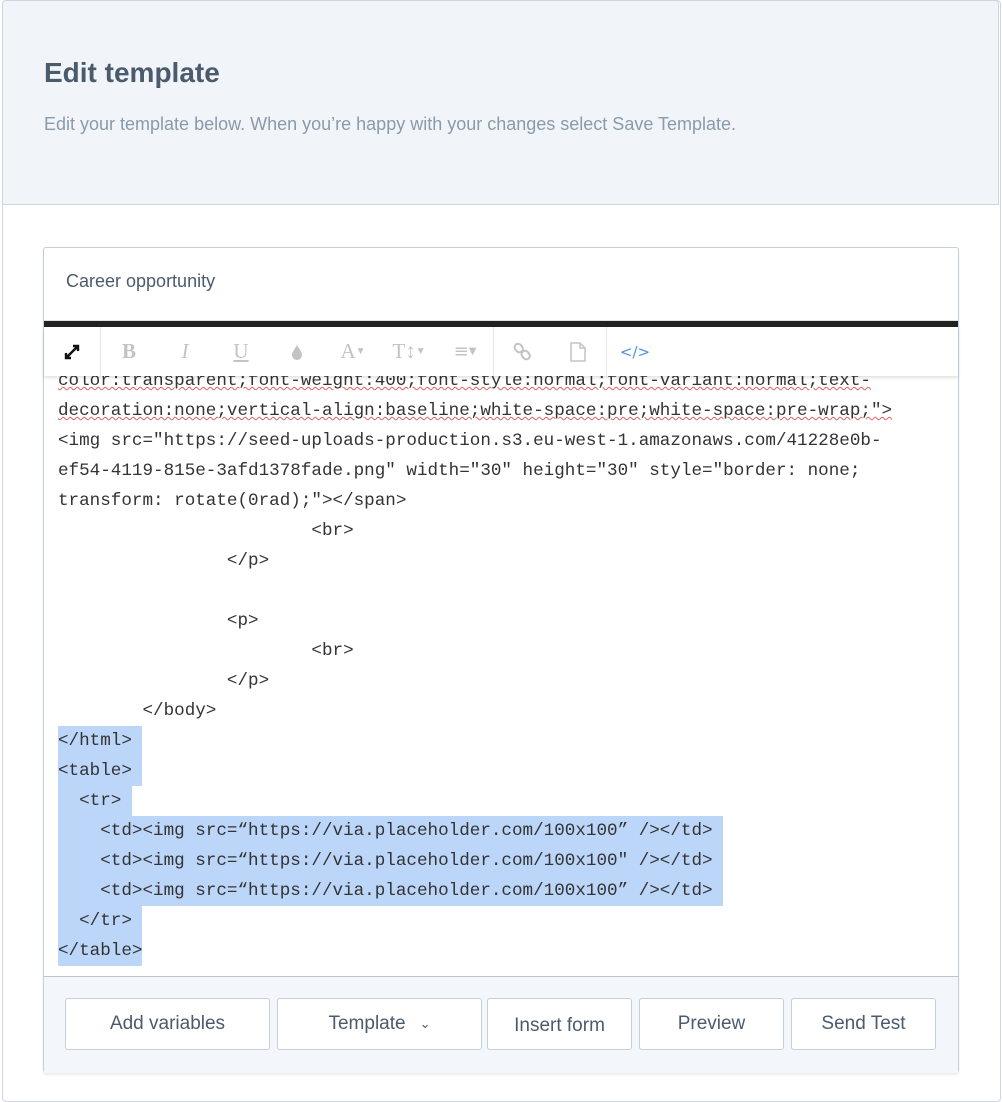 This screenshot has width=1002, height=1102. What do you see at coordinates (501, 621) in the screenshot?
I see `code-line: <p>` at bounding box center [501, 621].